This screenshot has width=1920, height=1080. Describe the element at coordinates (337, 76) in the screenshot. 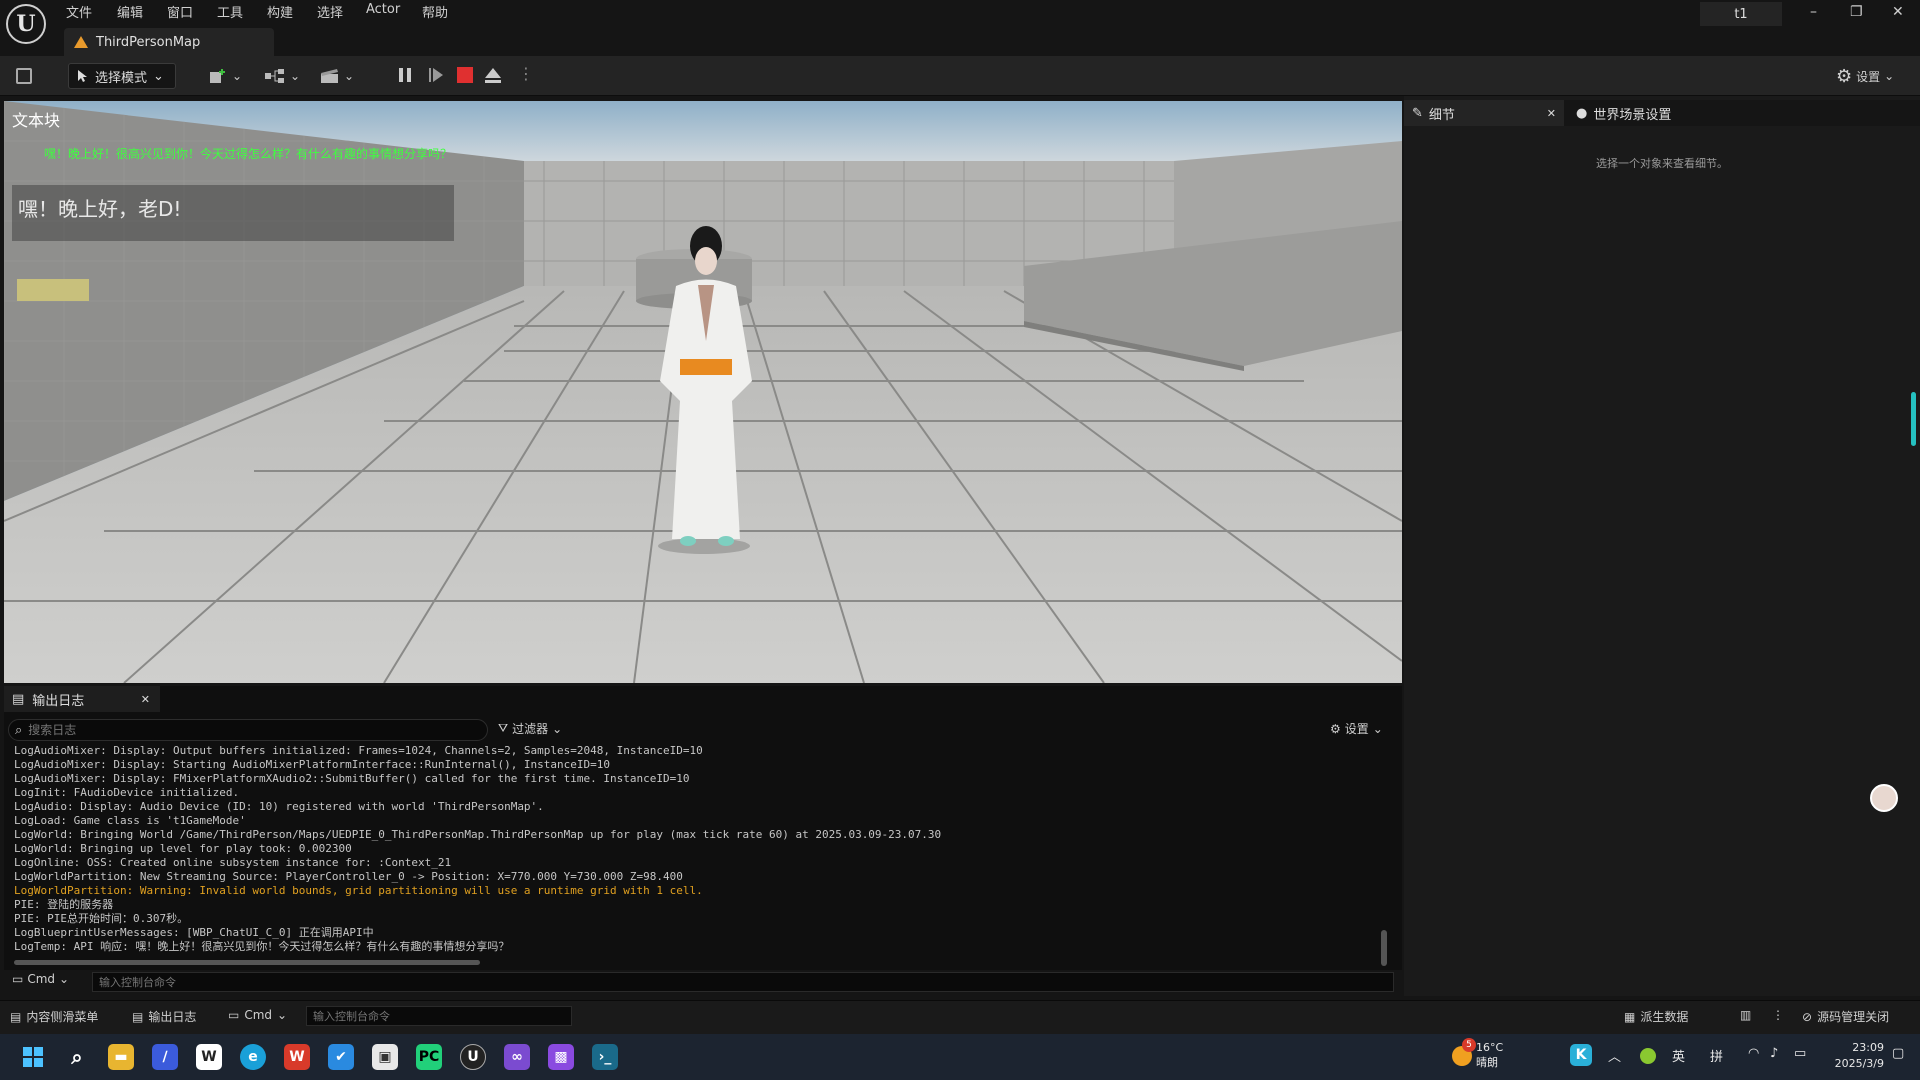

I see `cinematics-button: ⌄` at that location.